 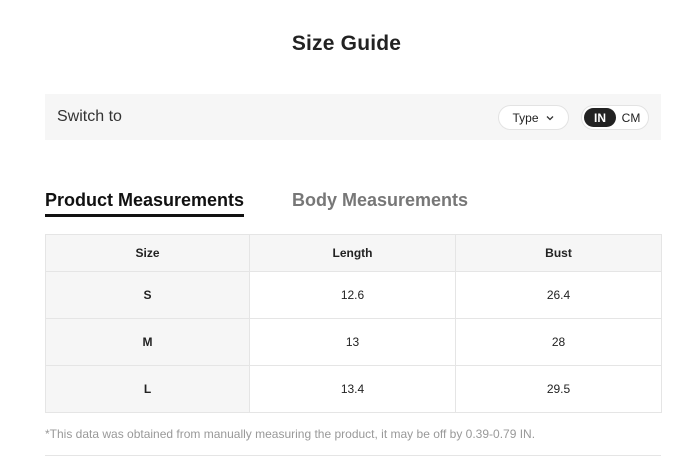 I want to click on tab-product-measurements: Product Measurements, so click(x=144, y=200).